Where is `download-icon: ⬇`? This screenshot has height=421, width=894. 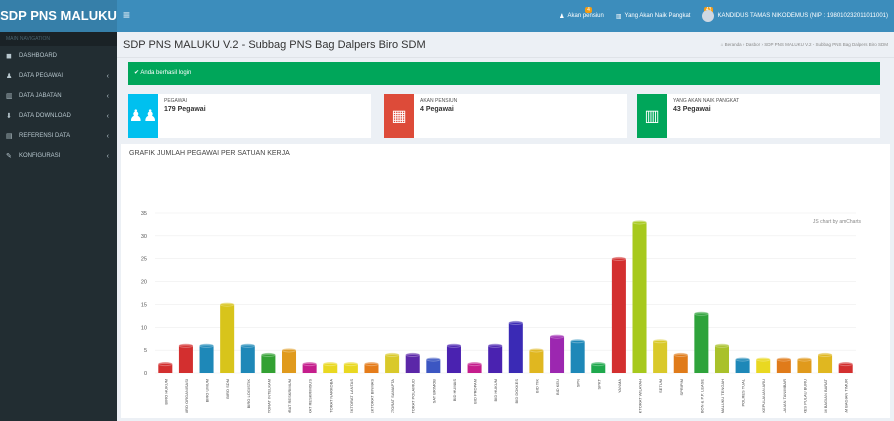
download-icon: ⬇ is located at coordinates (9, 116).